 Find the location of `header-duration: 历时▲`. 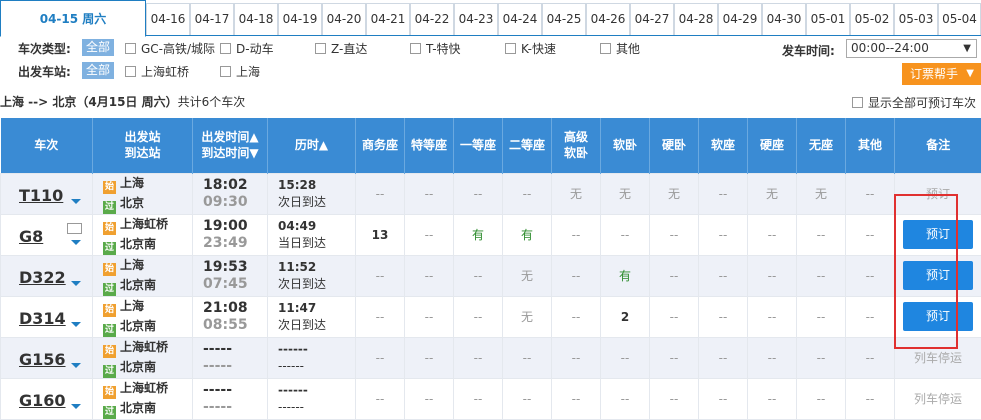

header-duration: 历时▲ is located at coordinates (312, 145).